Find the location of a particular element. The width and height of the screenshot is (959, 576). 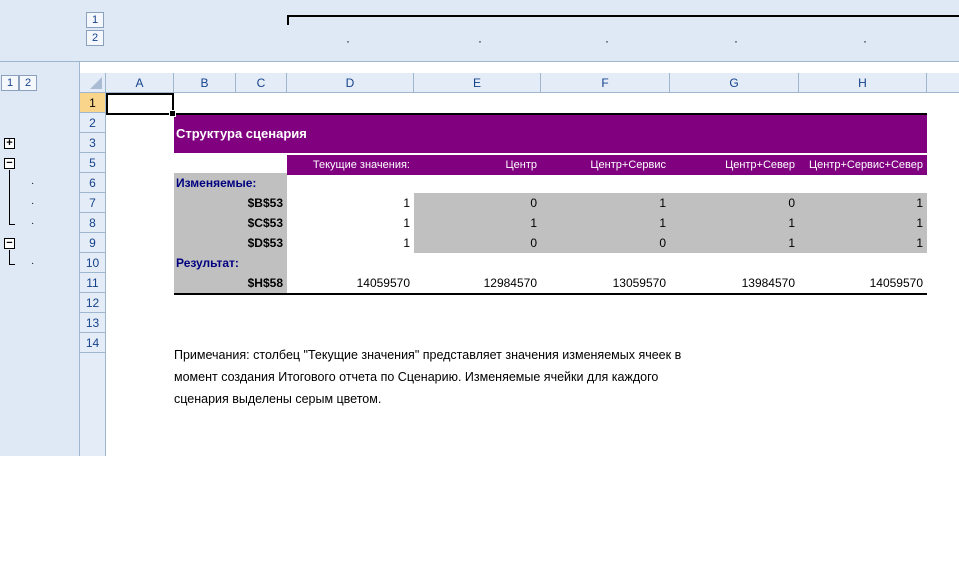

row-header-13: 13 is located at coordinates (93, 323).